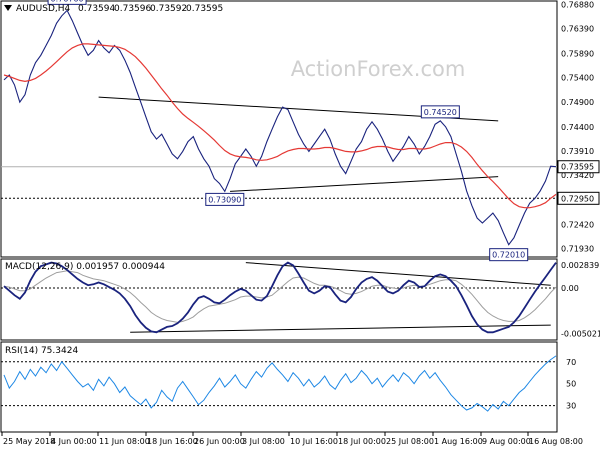 The width and height of the screenshot is (600, 454). Describe the element at coordinates (458, 441) in the screenshot. I see `xtick-label-9: 1 Aug 16:00` at that location.